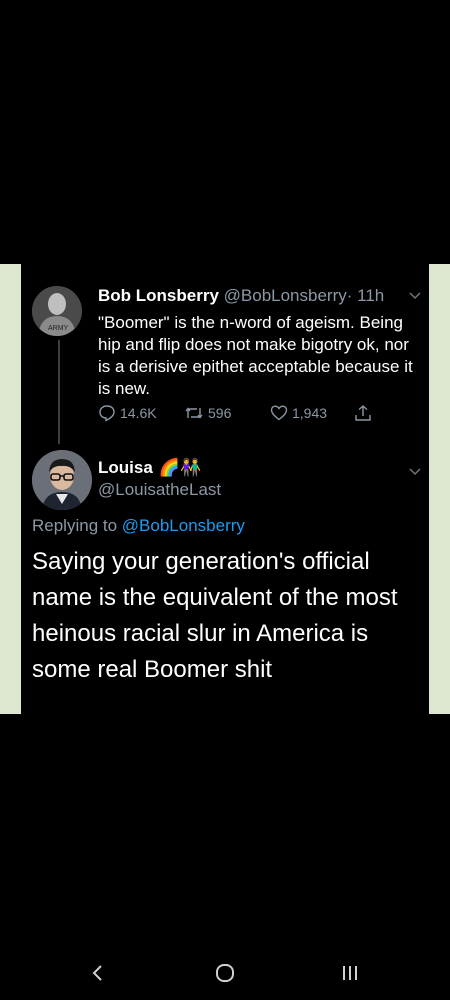 Image resolution: width=450 pixels, height=1000 pixels. I want to click on avatar-photo, so click(62, 480).